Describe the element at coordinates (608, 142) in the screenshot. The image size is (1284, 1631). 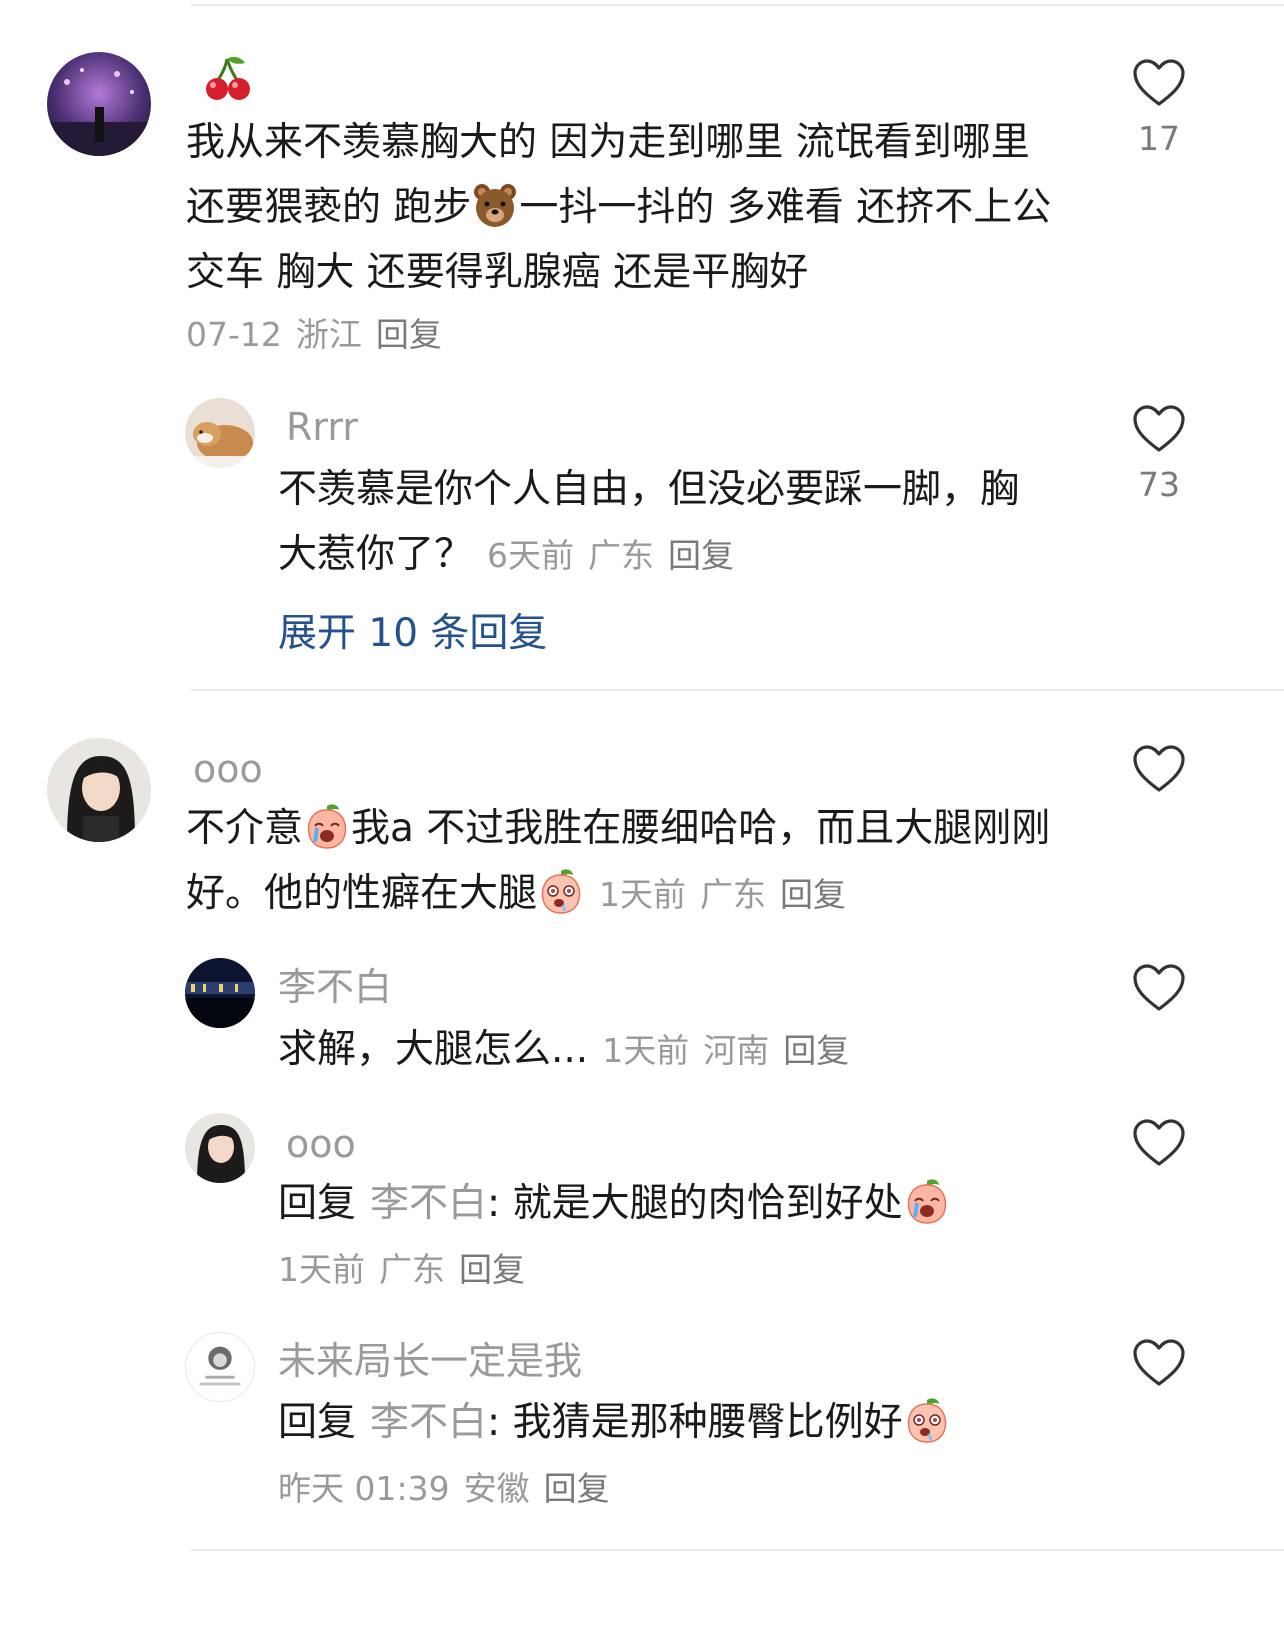
I see `comment-text-line: 我从来不羡慕胸大的 因为走到哪里 流氓看到哪里` at that location.